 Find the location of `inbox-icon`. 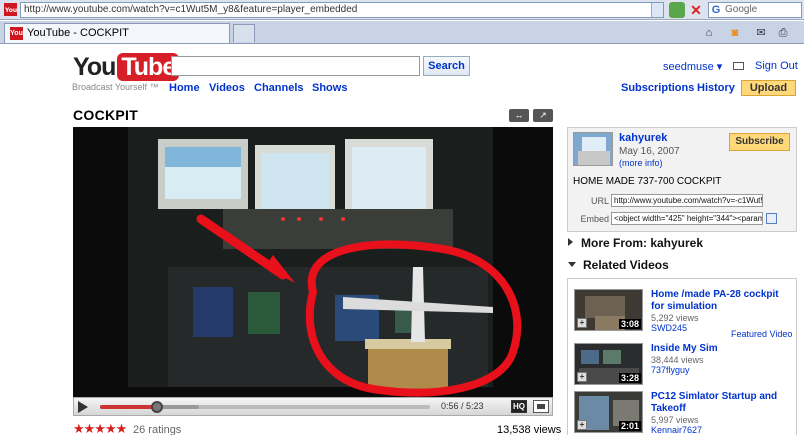

inbox-icon is located at coordinates (738, 66).